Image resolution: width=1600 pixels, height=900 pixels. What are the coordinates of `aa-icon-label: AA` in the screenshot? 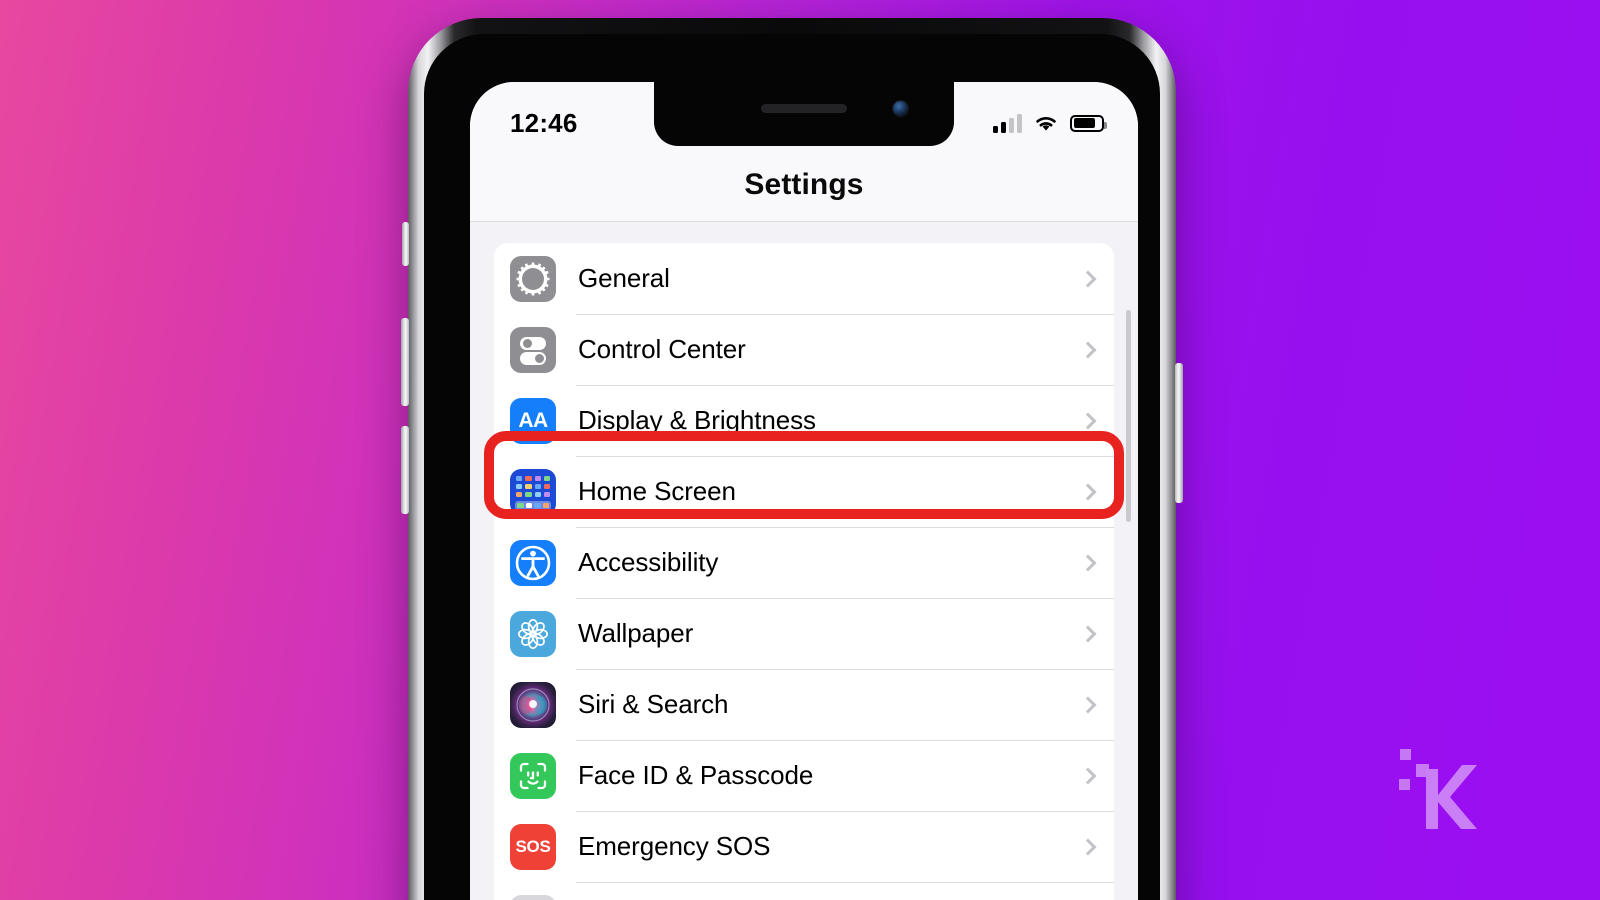 It's located at (533, 420).